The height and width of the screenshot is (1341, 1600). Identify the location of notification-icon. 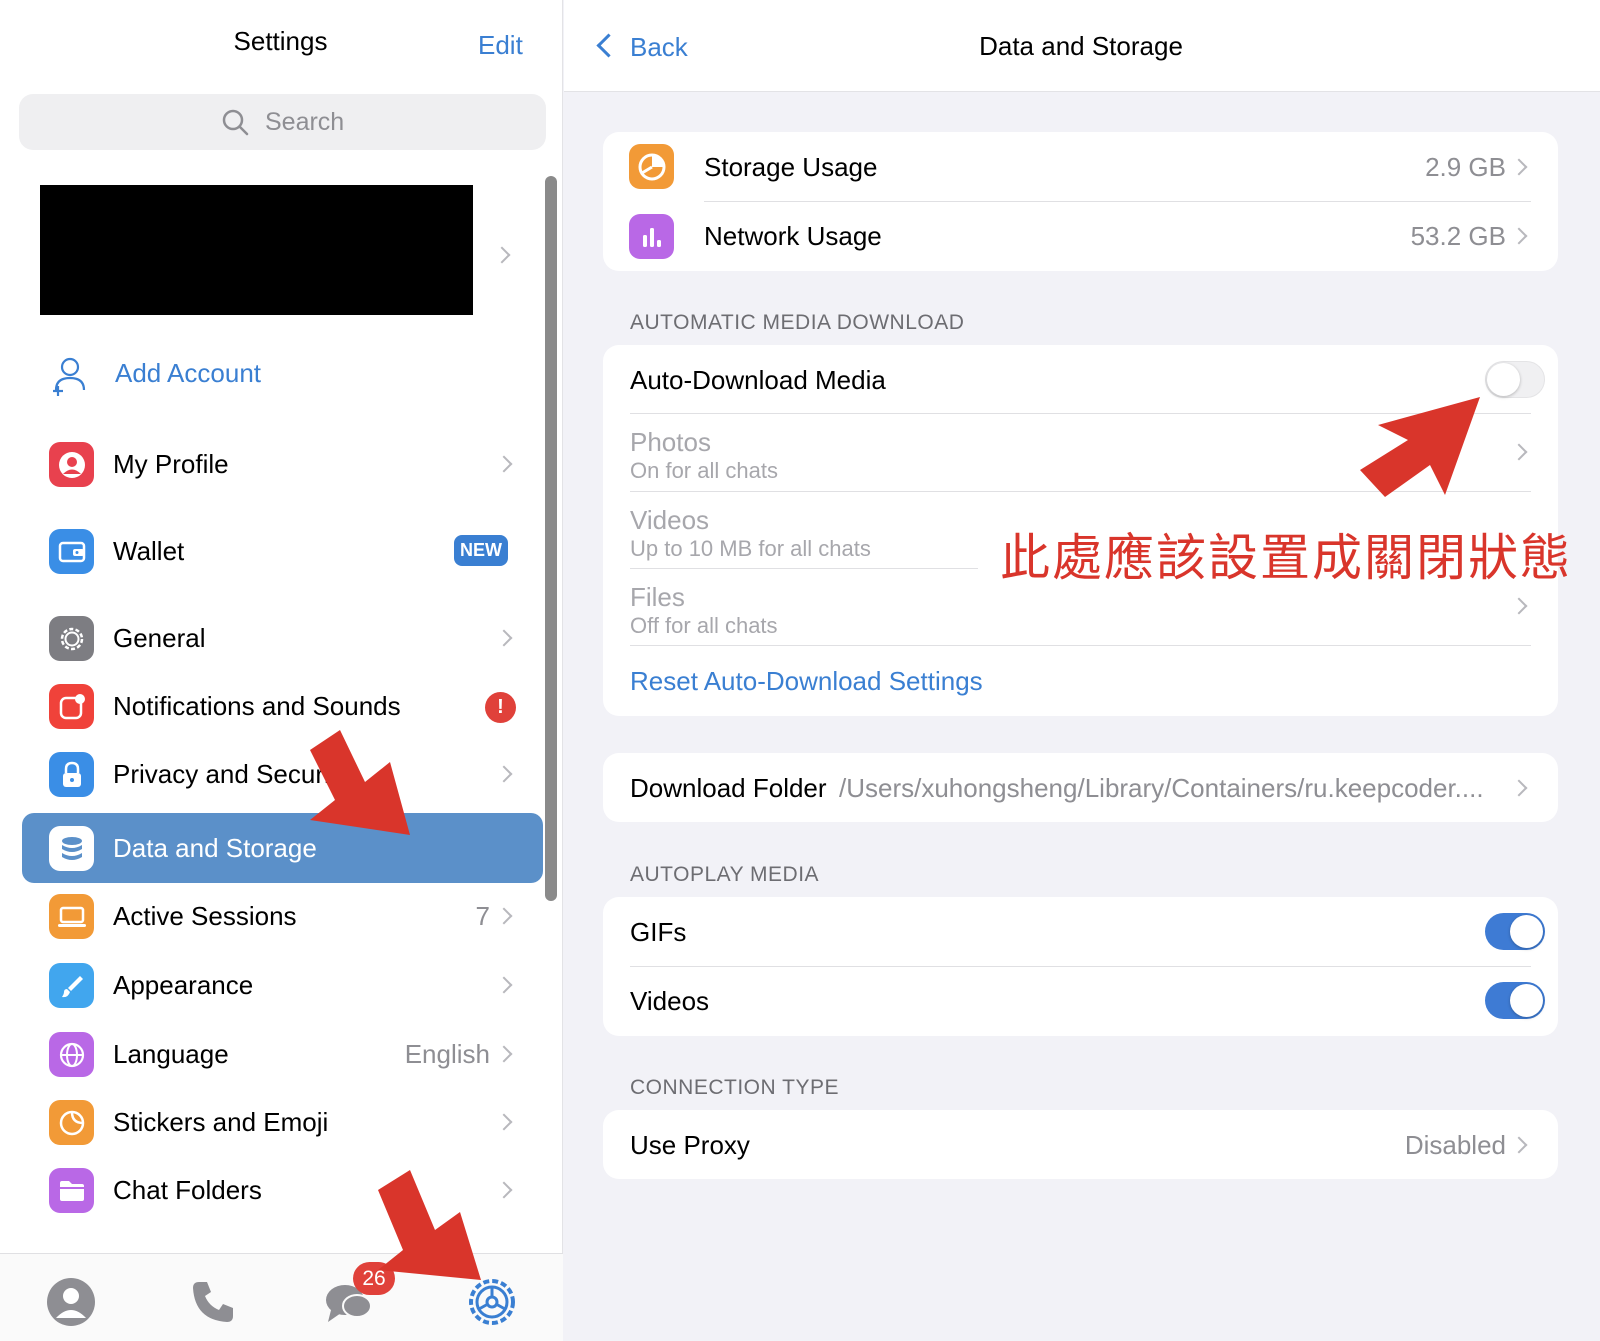
(71, 706).